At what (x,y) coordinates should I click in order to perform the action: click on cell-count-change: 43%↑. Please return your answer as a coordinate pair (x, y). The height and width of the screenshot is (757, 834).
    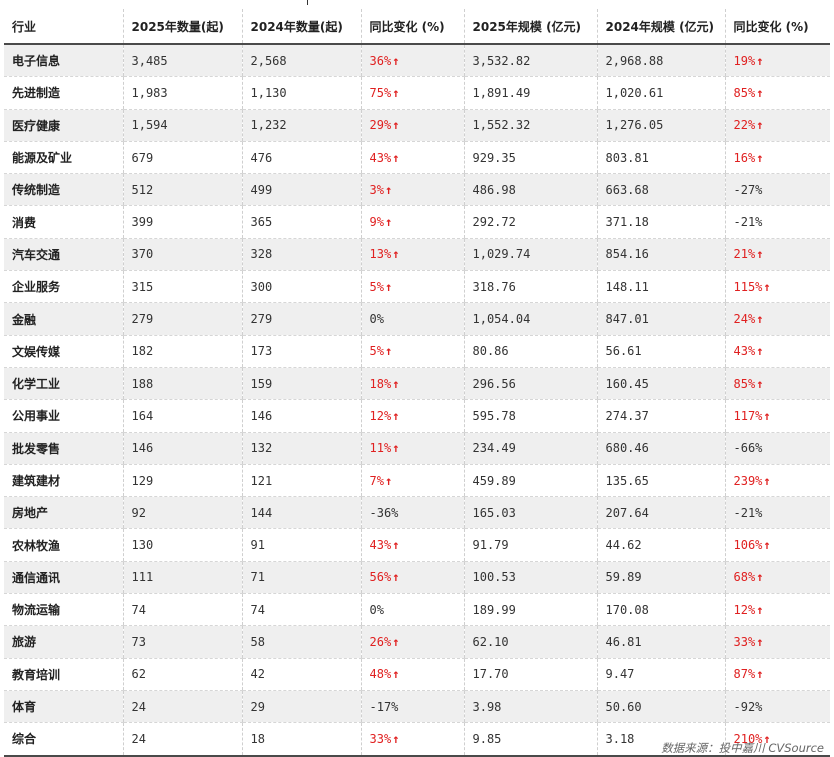
    Looking at the image, I should click on (412, 158).